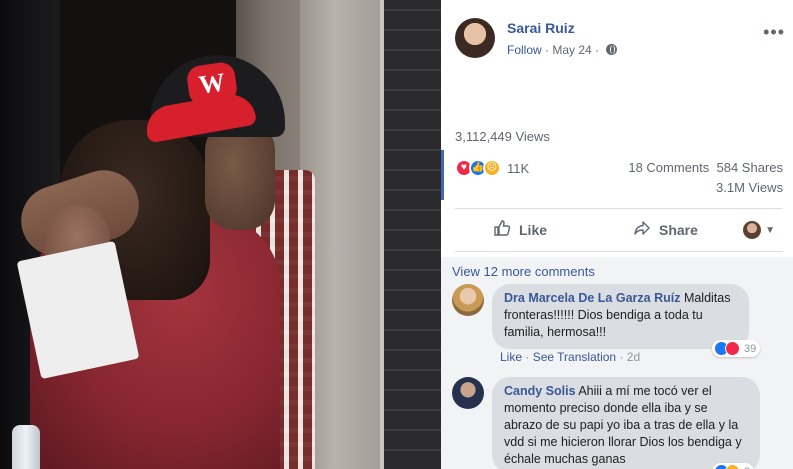  I want to click on comment-reaction-count: 39, so click(750, 348).